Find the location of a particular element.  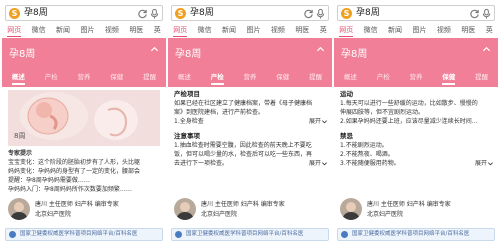

section-title: 禁忌 is located at coordinates (346, 136).